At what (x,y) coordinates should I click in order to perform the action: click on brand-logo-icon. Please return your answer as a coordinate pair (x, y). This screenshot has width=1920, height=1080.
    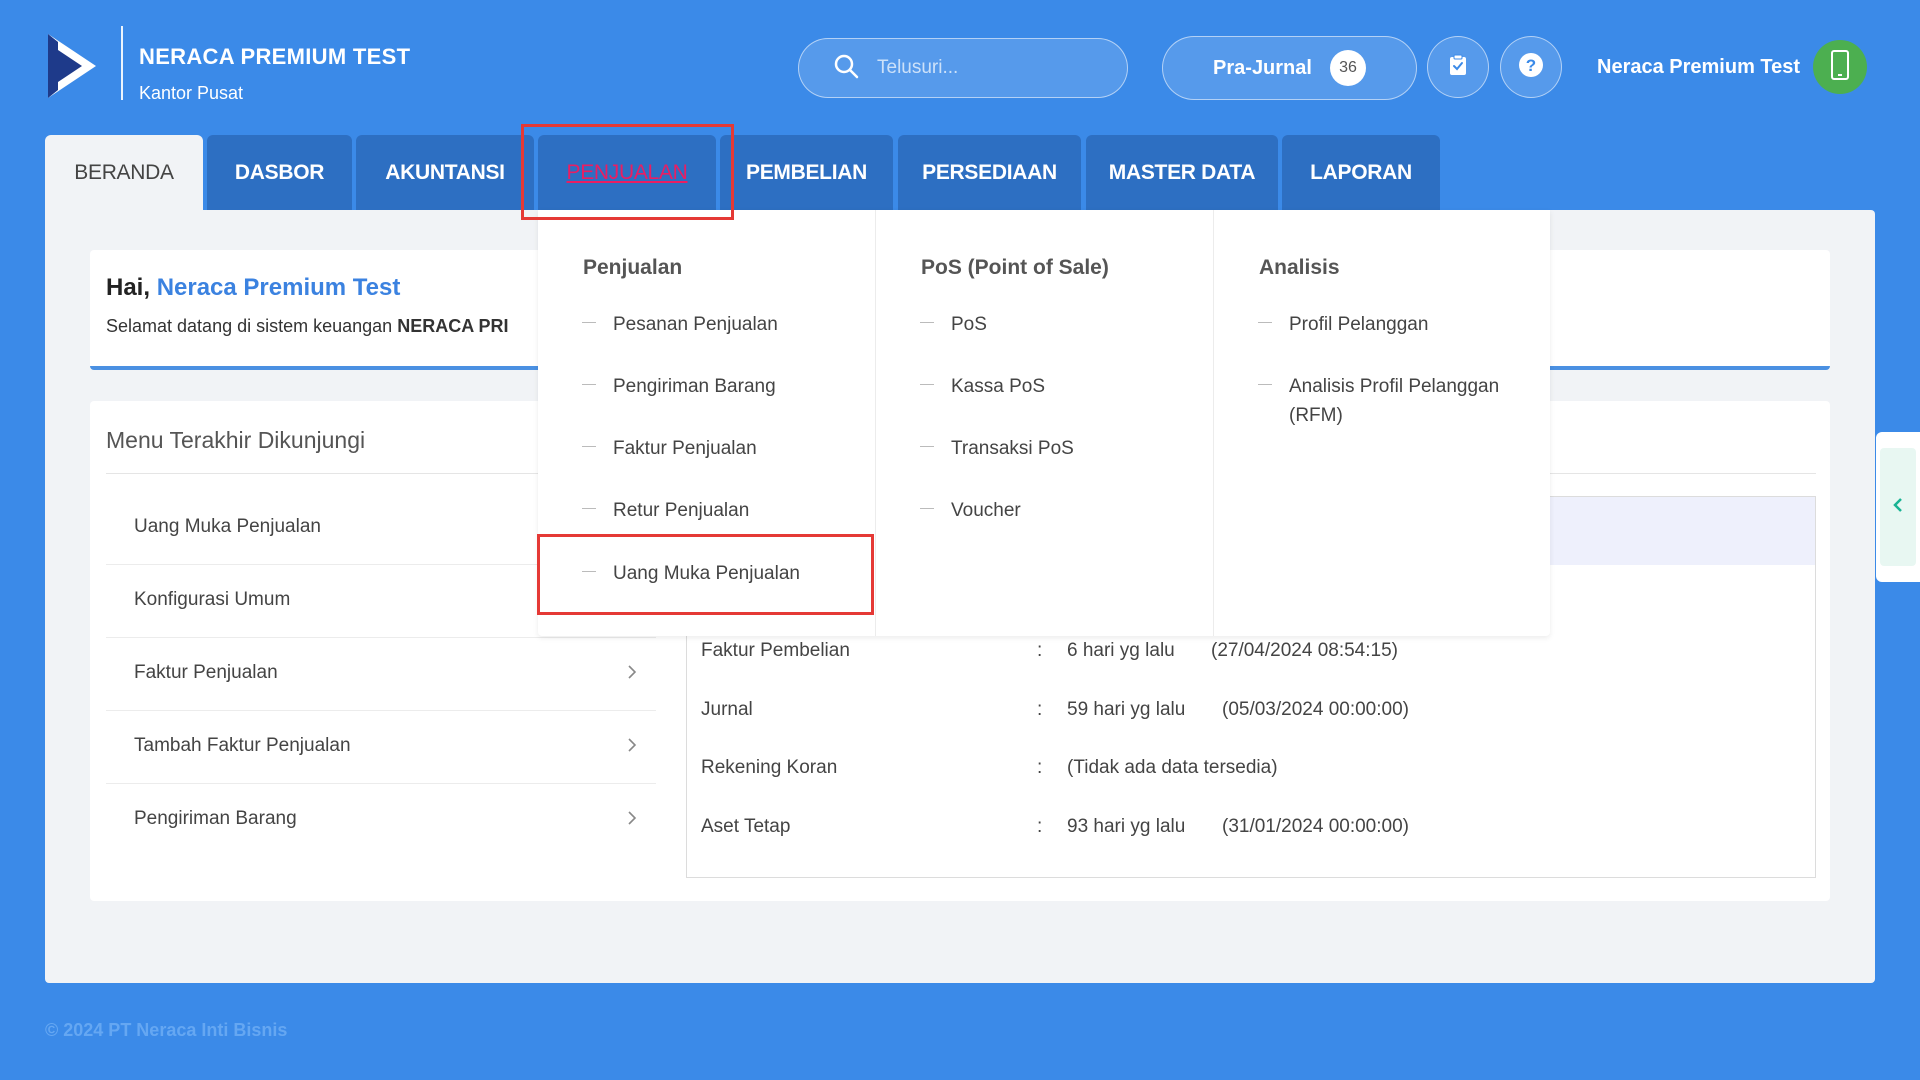
    Looking at the image, I should click on (72, 66).